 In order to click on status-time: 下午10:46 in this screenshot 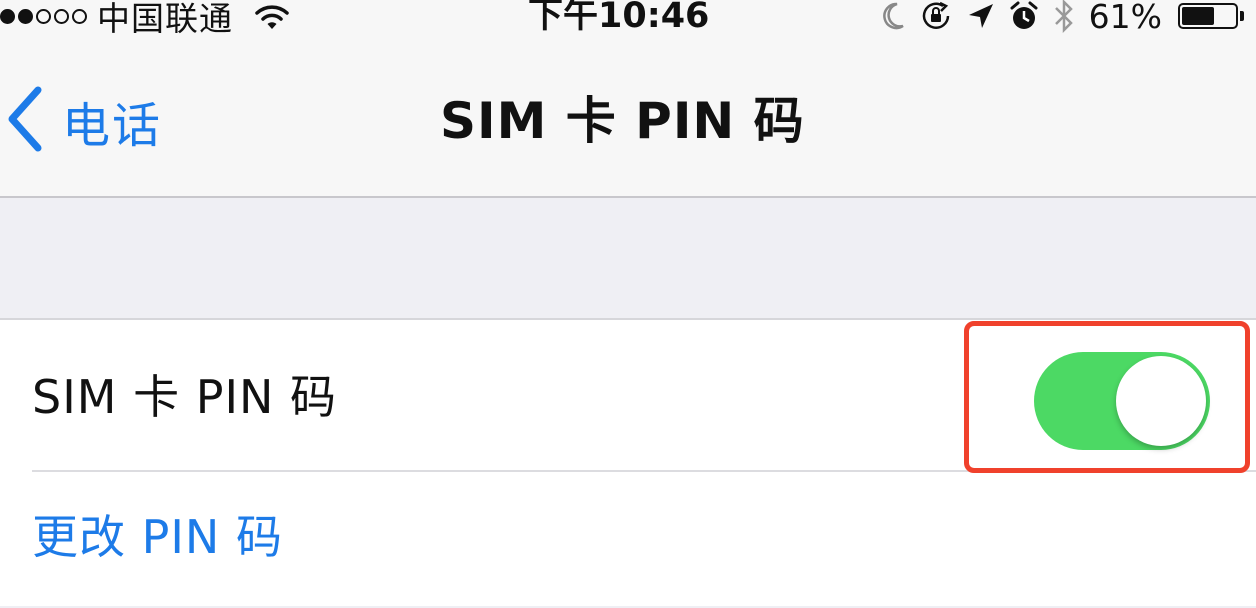, I will do `click(619, 18)`.